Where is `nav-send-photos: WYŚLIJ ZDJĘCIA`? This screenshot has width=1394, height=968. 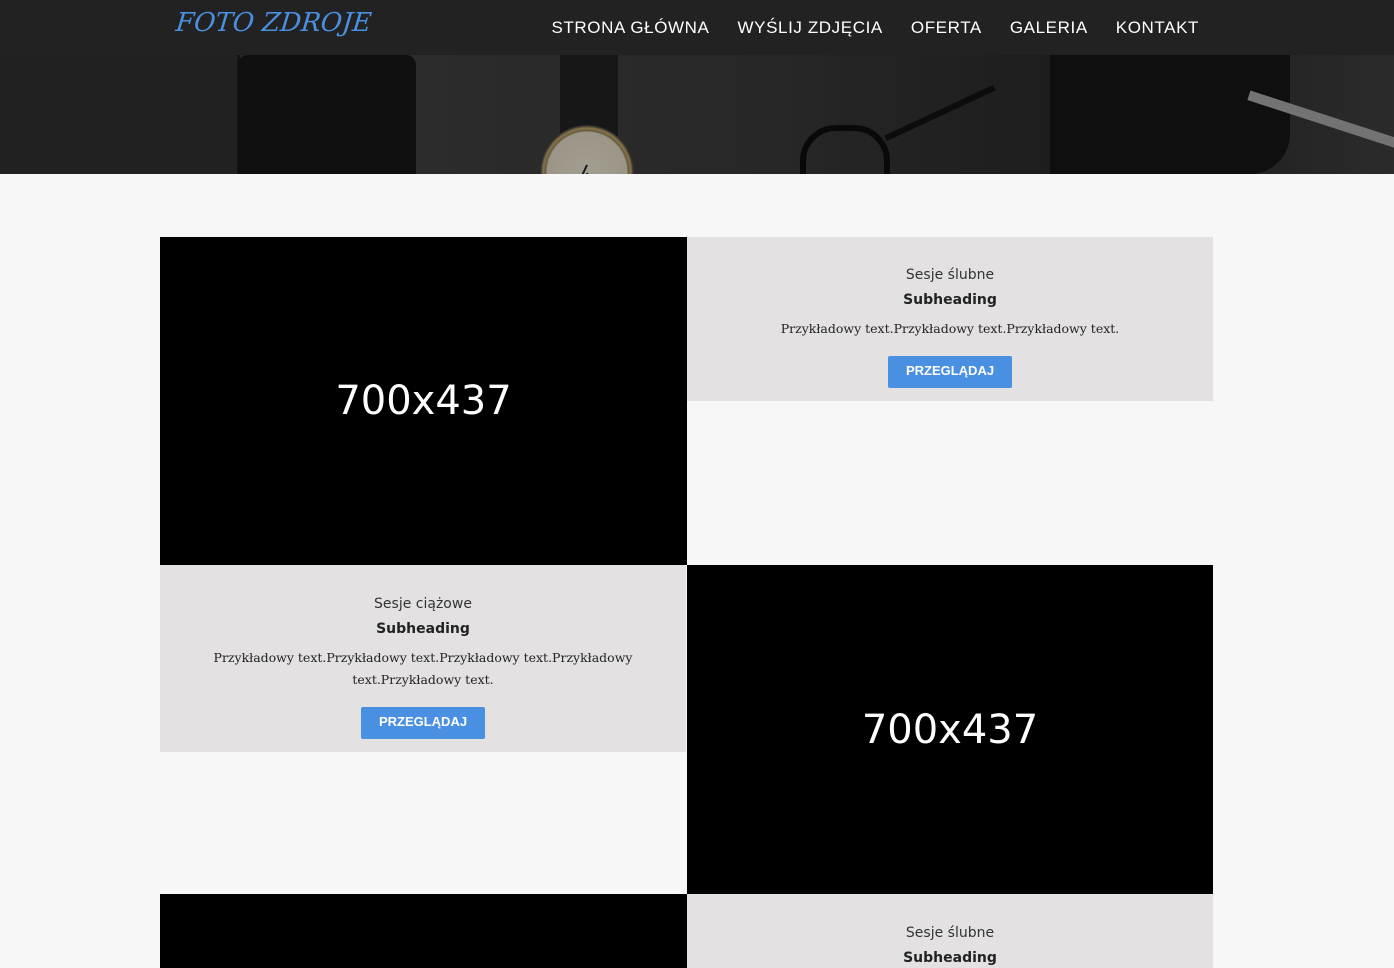
nav-send-photos: WYŚLIJ ZDJĘCIA is located at coordinates (810, 28).